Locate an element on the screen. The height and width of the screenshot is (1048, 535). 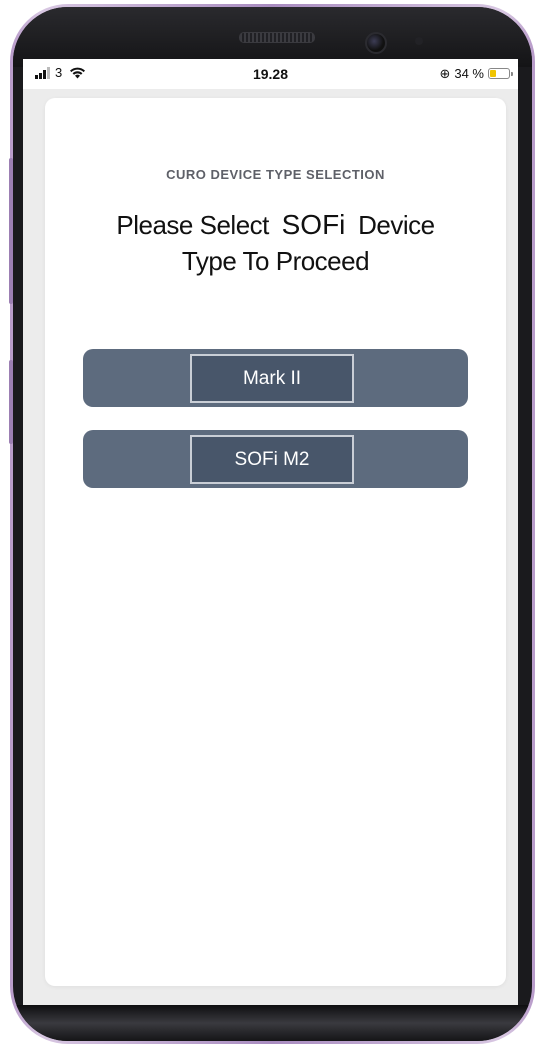
heading-line2: Type To Proceed is located at coordinates (275, 261).